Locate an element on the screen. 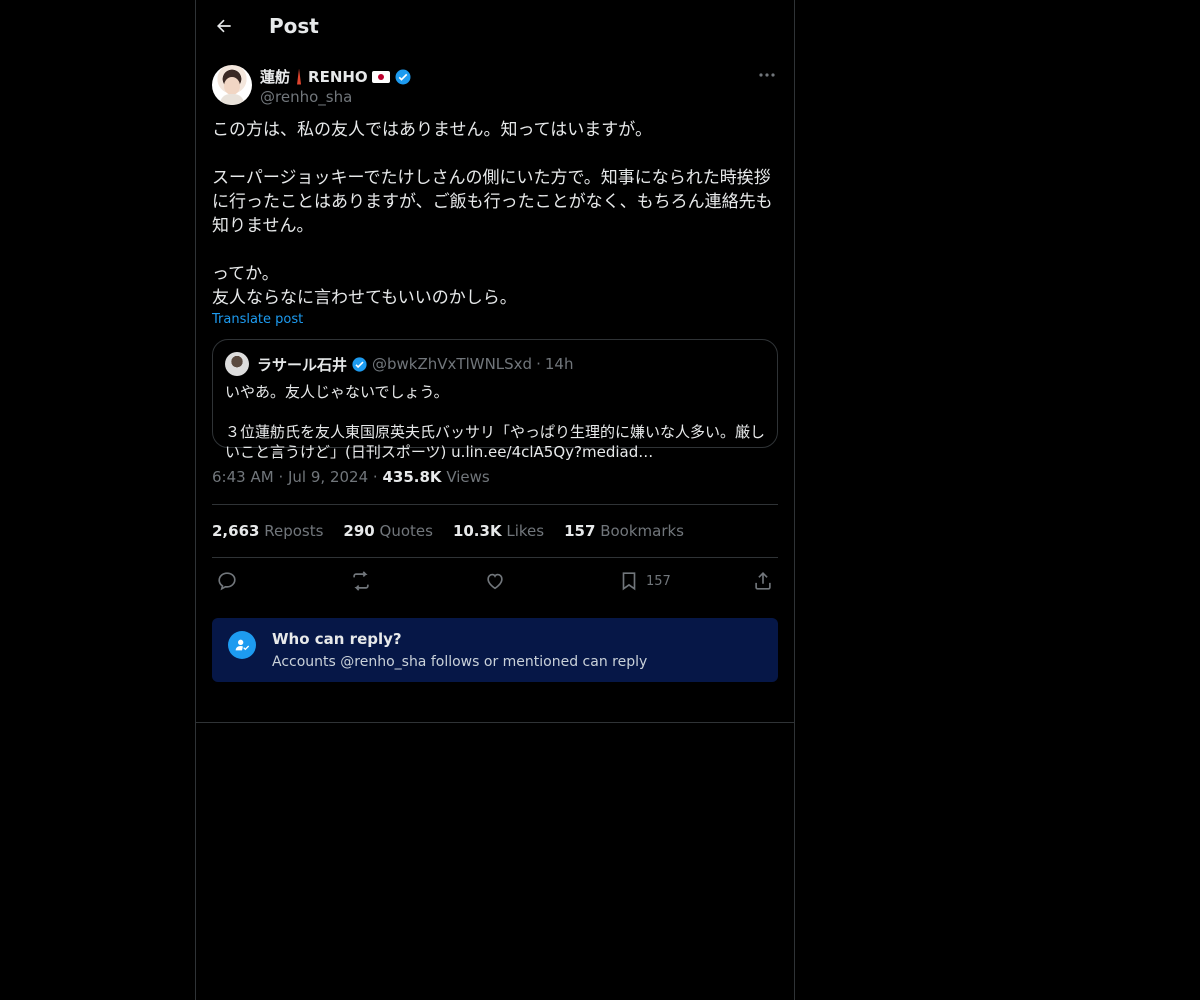 This screenshot has height=1000, width=1200. avatar is located at coordinates (232, 85).